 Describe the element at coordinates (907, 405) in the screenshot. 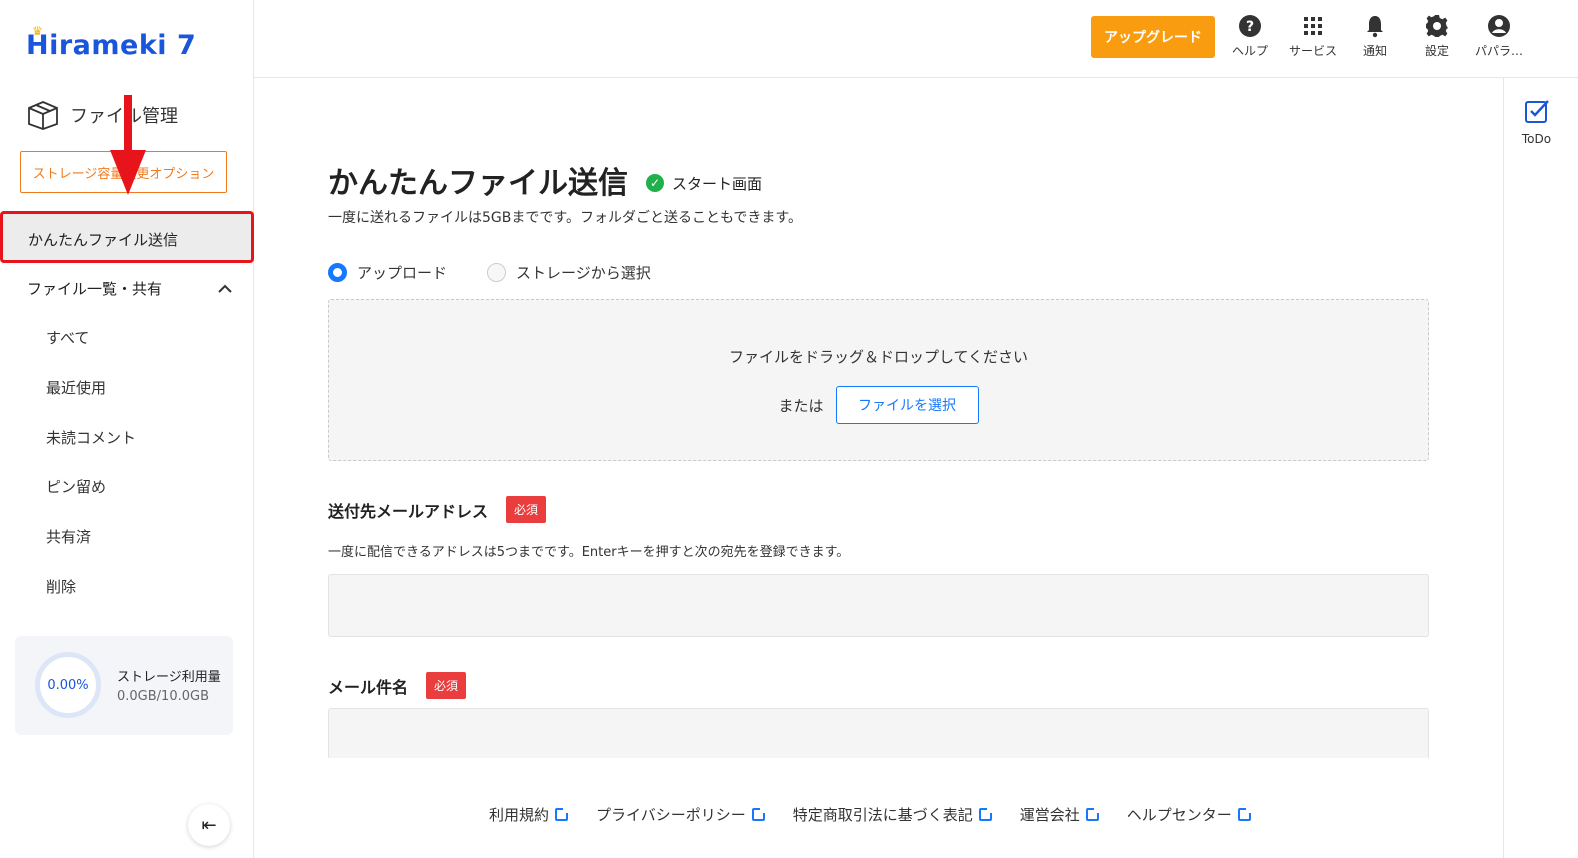

I see `choose-file-button: ファイルを選択` at that location.